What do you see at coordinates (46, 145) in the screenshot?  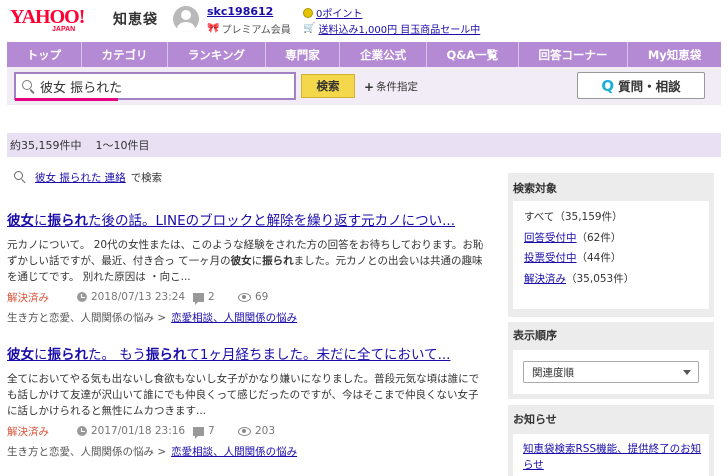 I see `results-total: 約35,159件中` at bounding box center [46, 145].